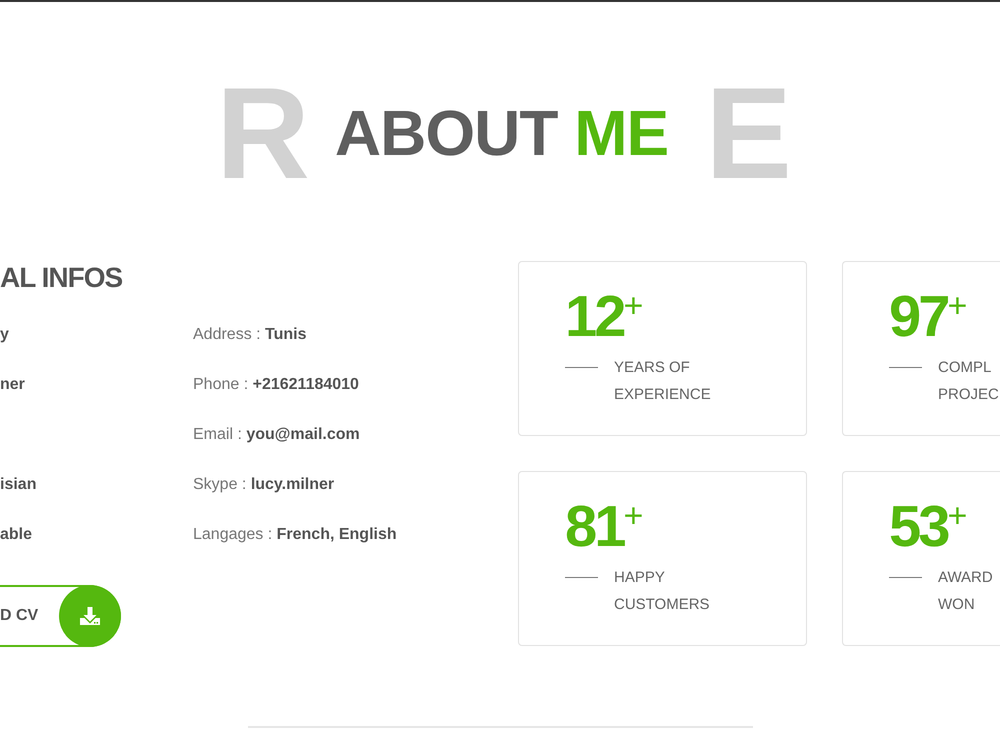  What do you see at coordinates (250, 335) in the screenshot?
I see `info-line: Address : Tunis` at bounding box center [250, 335].